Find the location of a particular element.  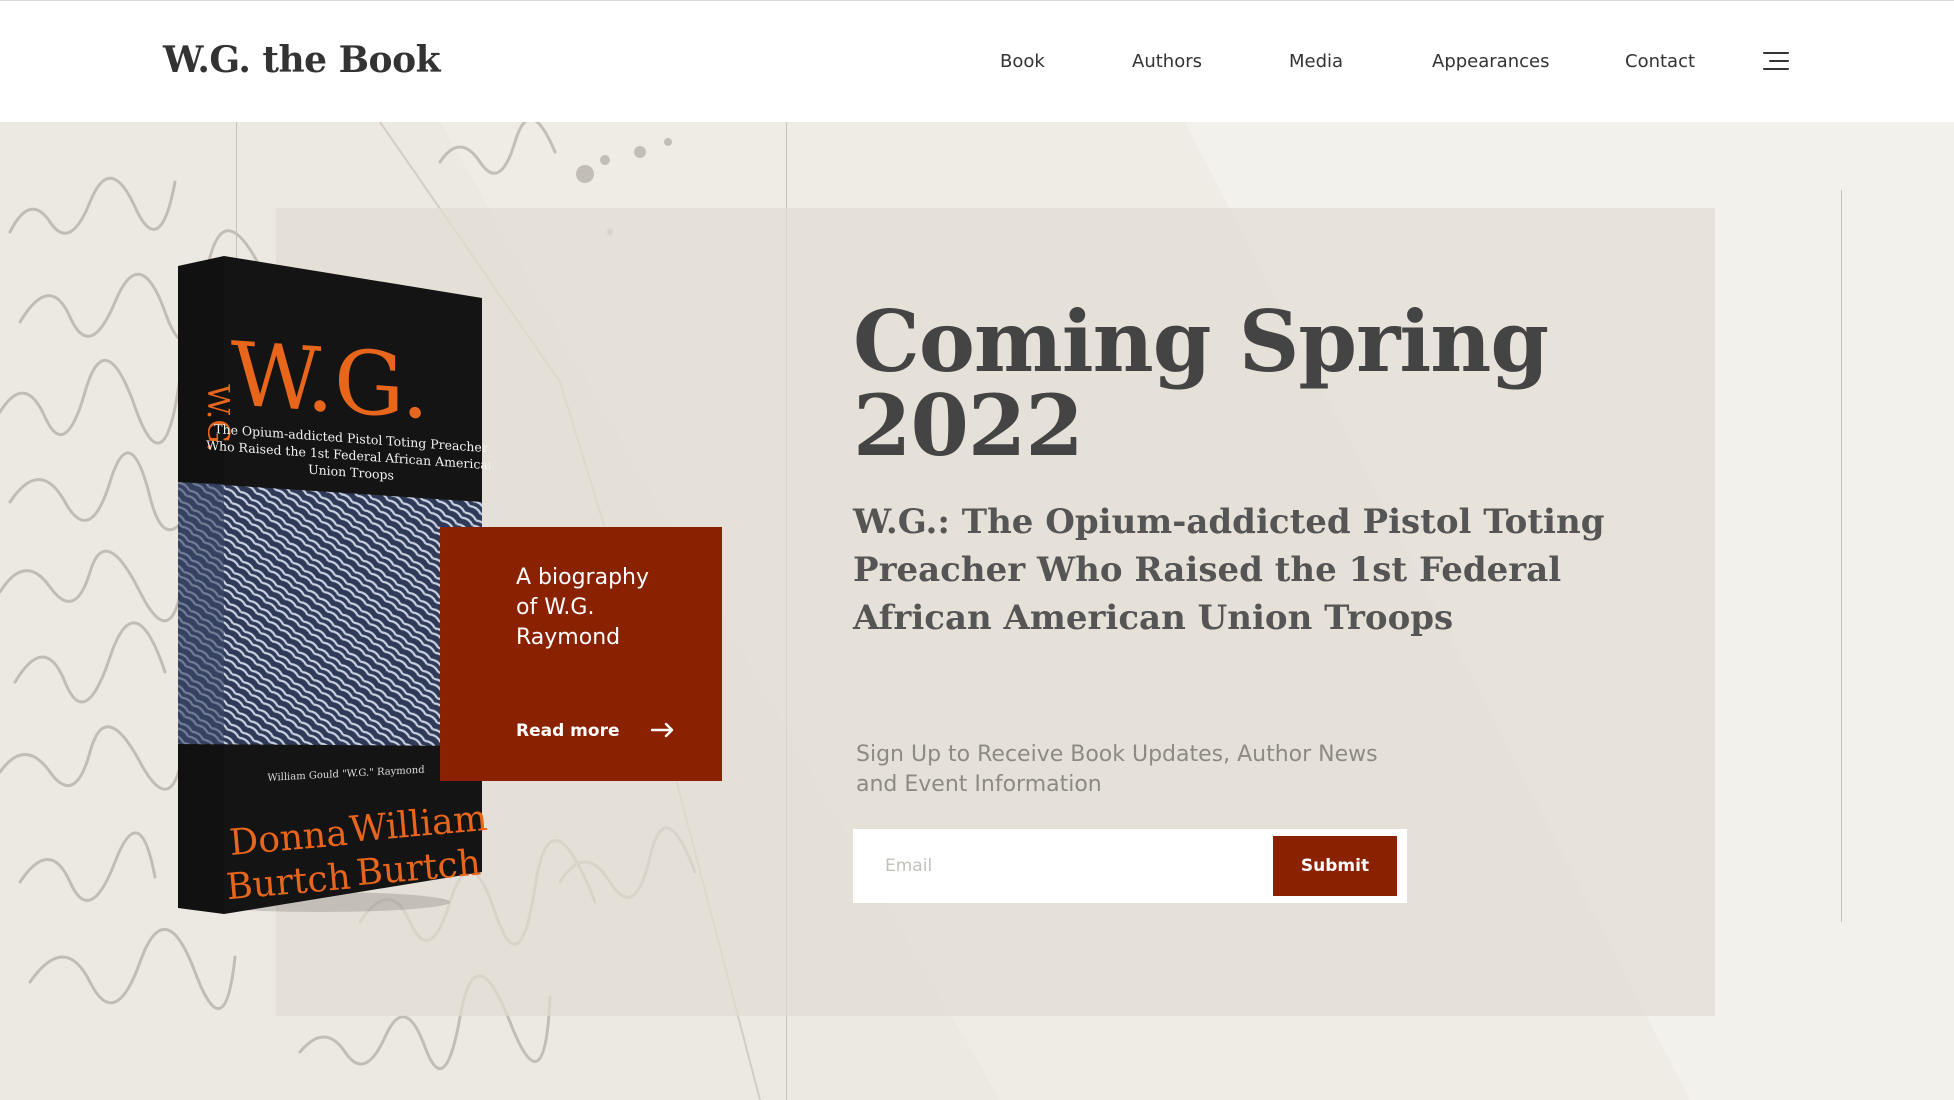

email-signup-form: Submit is located at coordinates (1130, 866).